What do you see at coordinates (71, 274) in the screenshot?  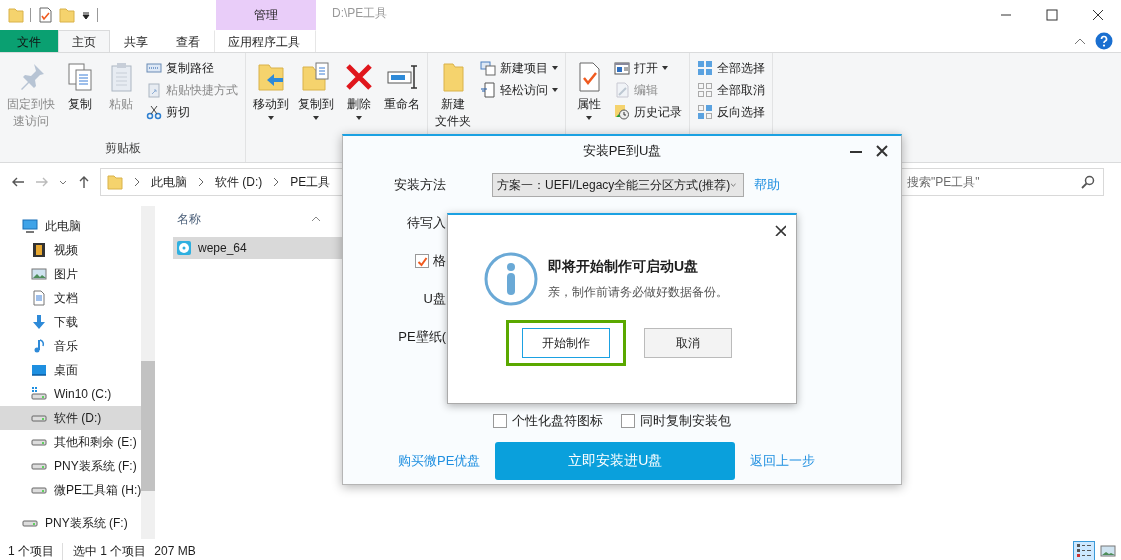 I see `tree-item: 图片` at bounding box center [71, 274].